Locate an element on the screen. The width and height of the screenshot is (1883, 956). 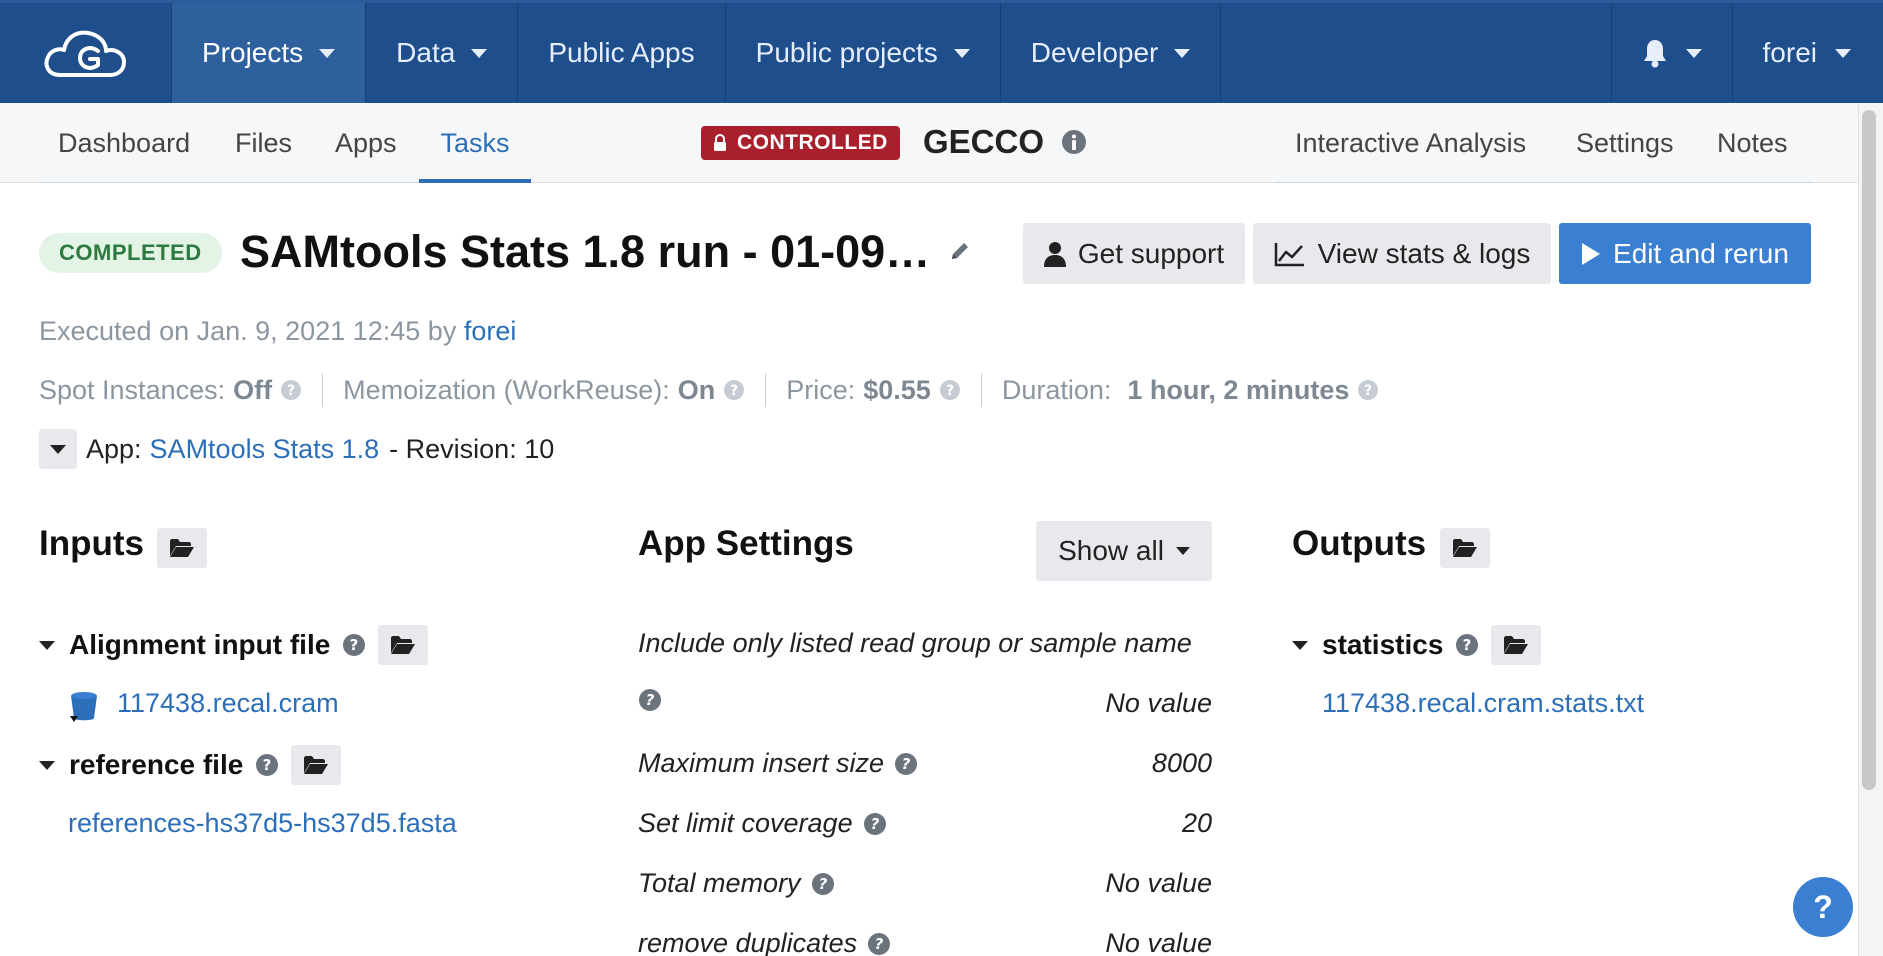
user-icon is located at coordinates (1054, 254).